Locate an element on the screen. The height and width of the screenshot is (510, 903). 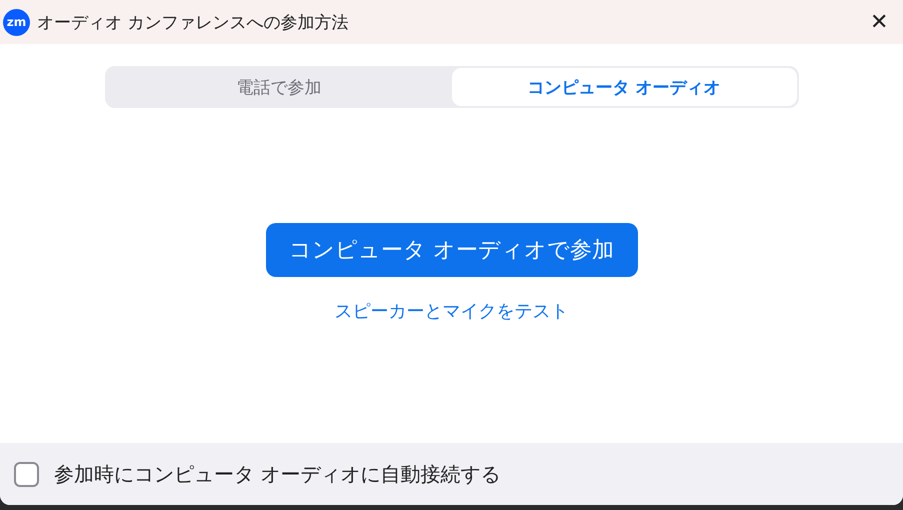
checkbox is located at coordinates (26, 474).